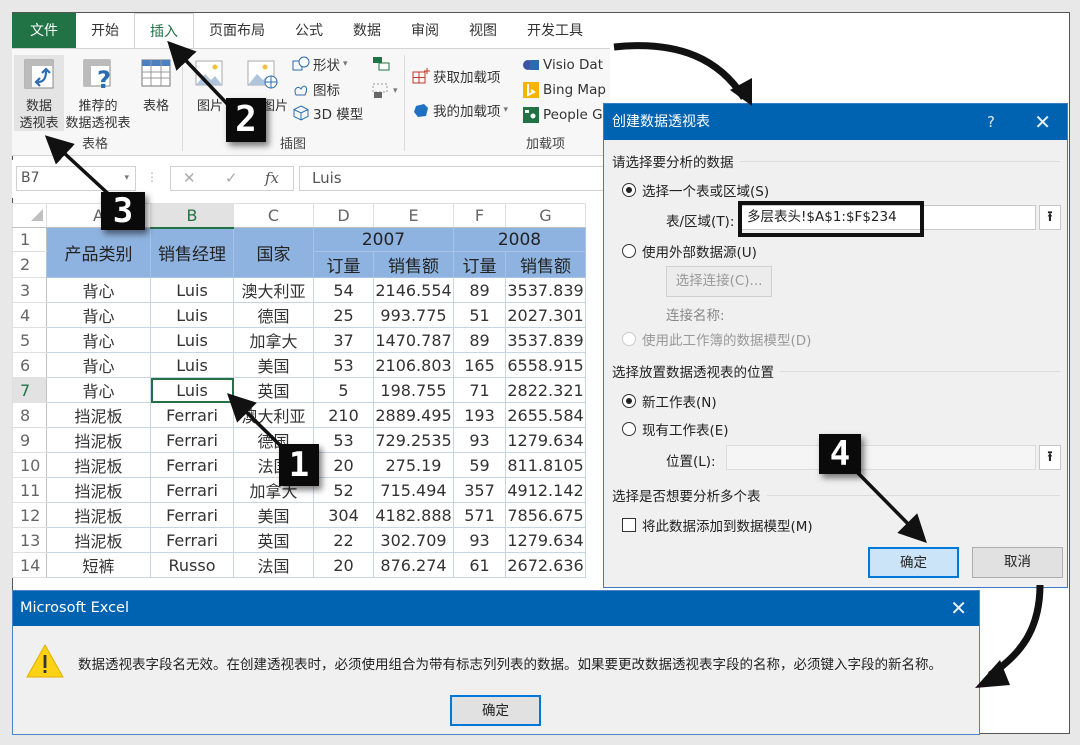 This screenshot has height=745, width=1080. What do you see at coordinates (479, 365) in the screenshot?
I see `cell-orders-2008: 165` at bounding box center [479, 365].